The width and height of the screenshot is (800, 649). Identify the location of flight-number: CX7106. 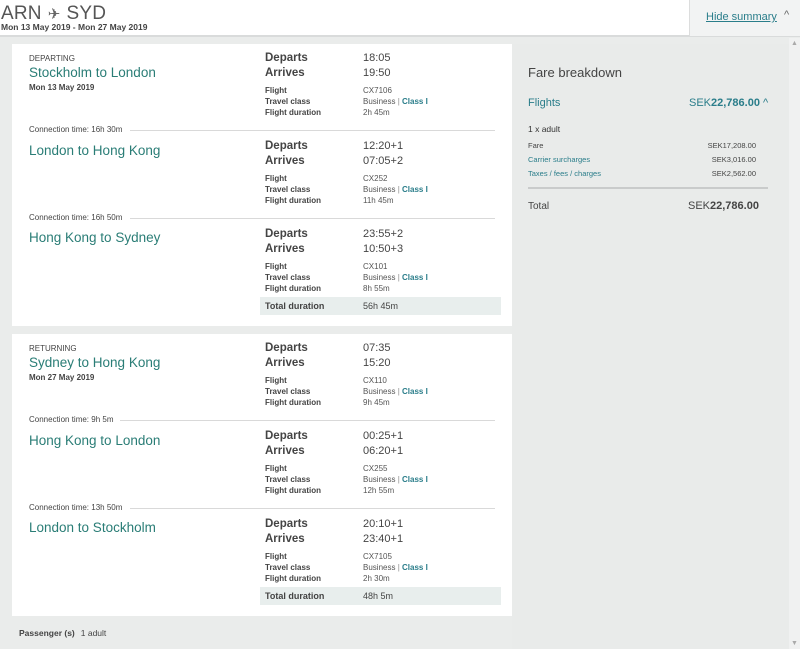
(377, 90).